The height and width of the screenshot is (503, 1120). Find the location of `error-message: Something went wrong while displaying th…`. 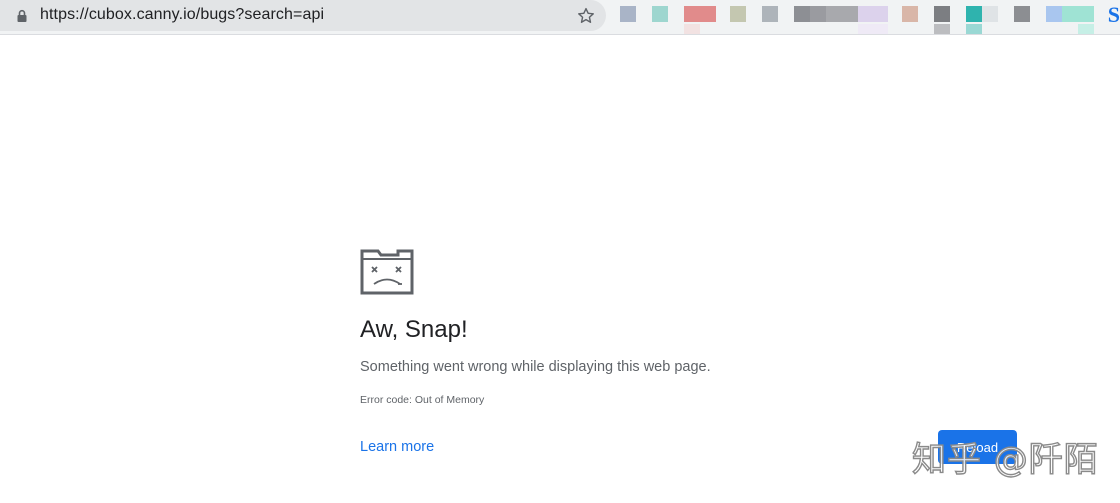

error-message: Something went wrong while displaying th… is located at coordinates (535, 367).